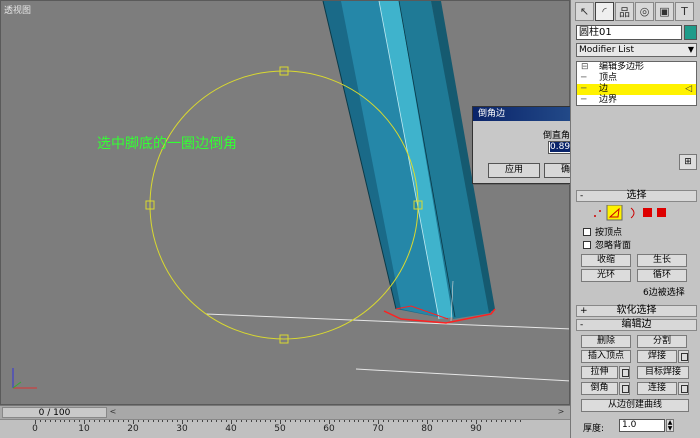 This screenshot has height=438, width=700. What do you see at coordinates (636, 196) in the screenshot?
I see `selection-rollout-header: - 选择` at bounding box center [636, 196].